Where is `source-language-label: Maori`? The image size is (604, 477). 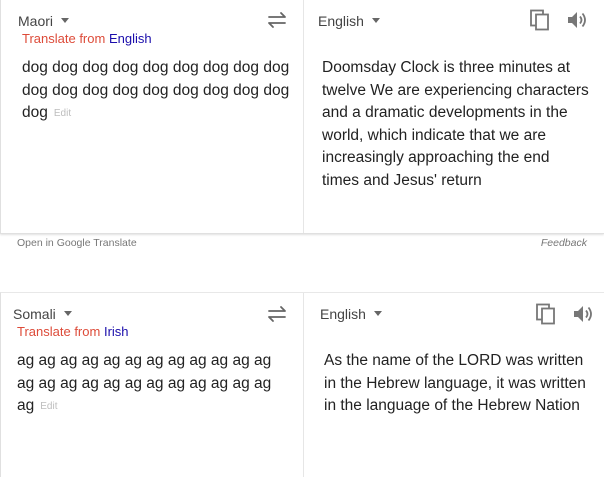 source-language-label: Maori is located at coordinates (36, 21).